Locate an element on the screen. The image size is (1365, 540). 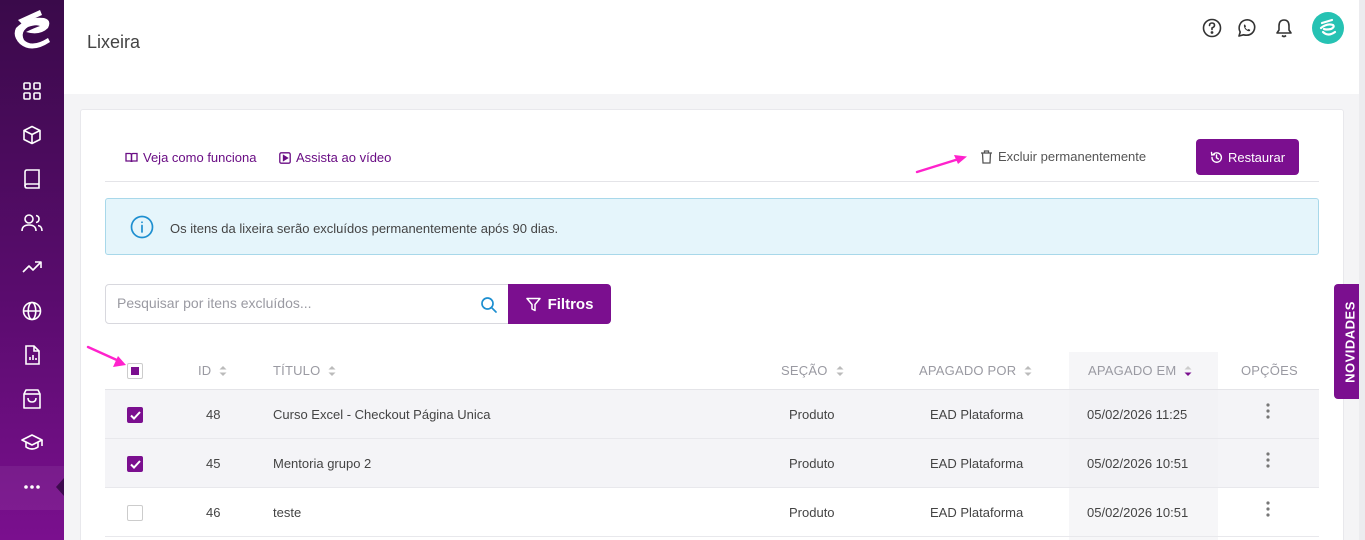
whatsapp-icon is located at coordinates (1247, 28).